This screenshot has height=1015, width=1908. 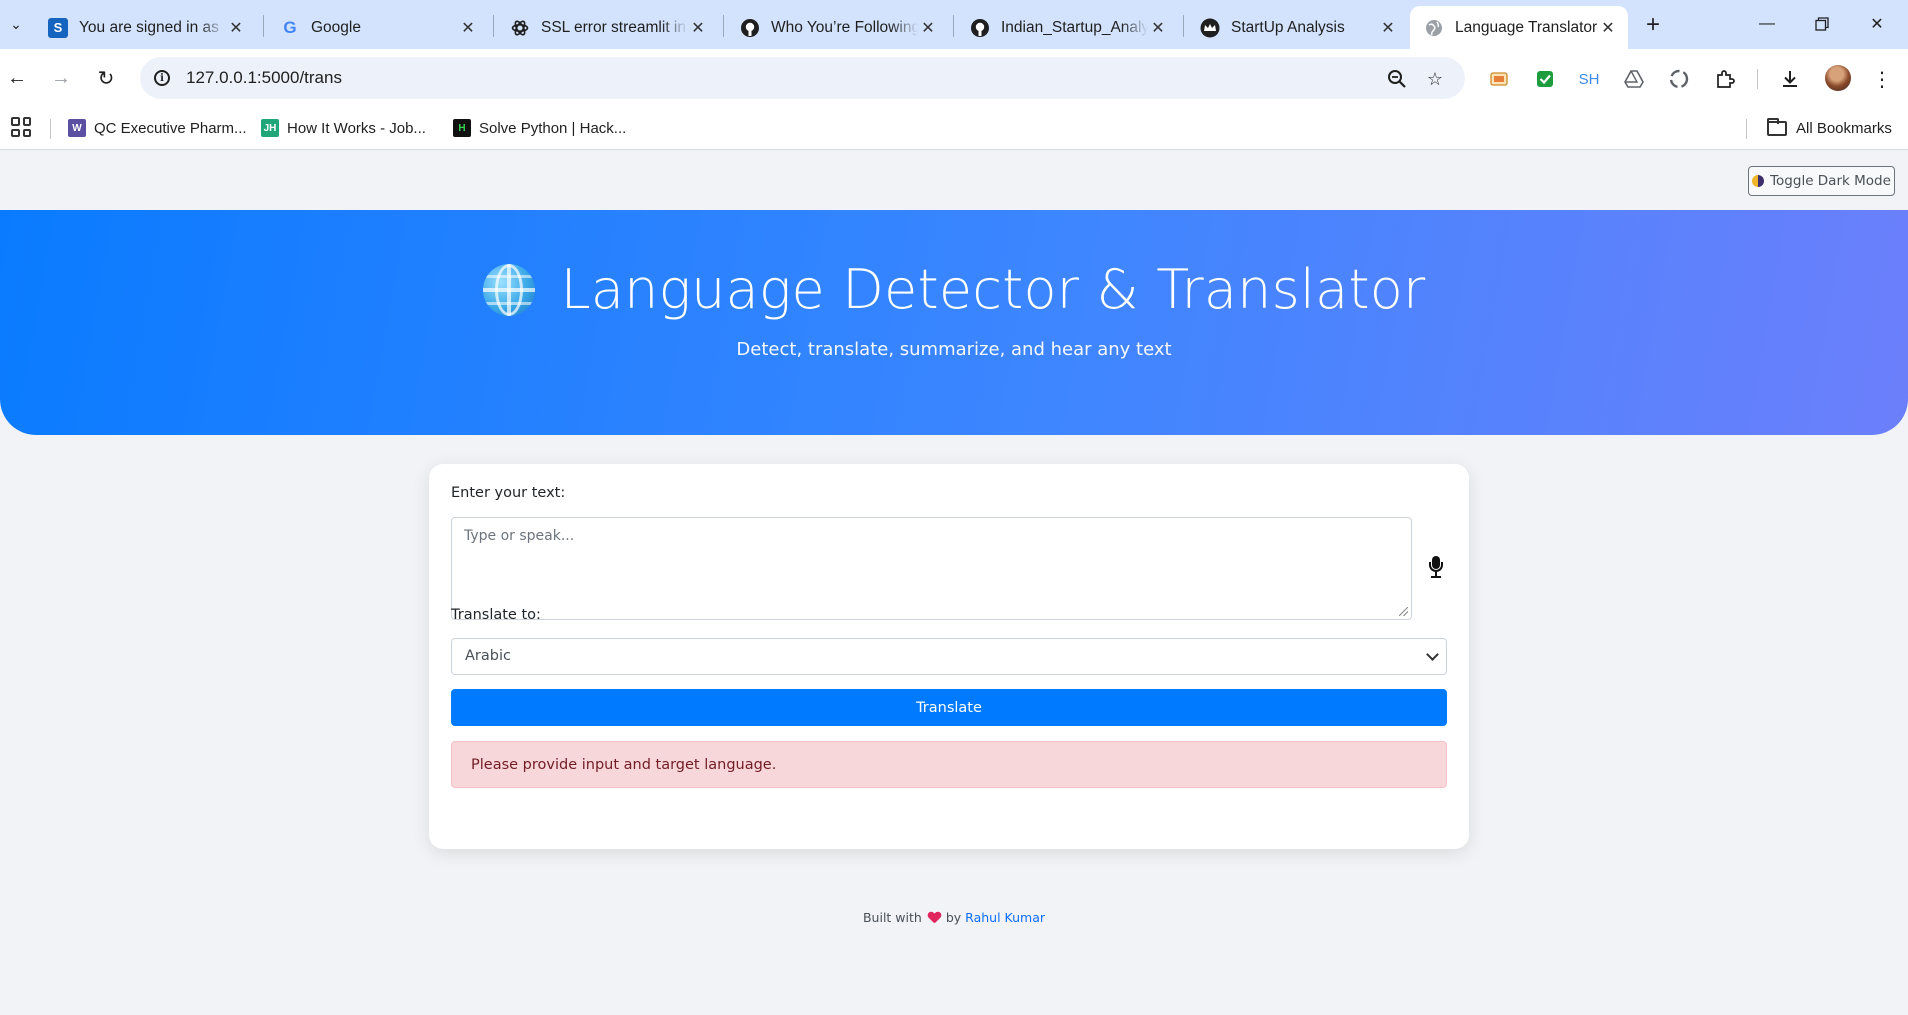 What do you see at coordinates (1005, 917) in the screenshot?
I see `author-link: Rahul Kumar` at bounding box center [1005, 917].